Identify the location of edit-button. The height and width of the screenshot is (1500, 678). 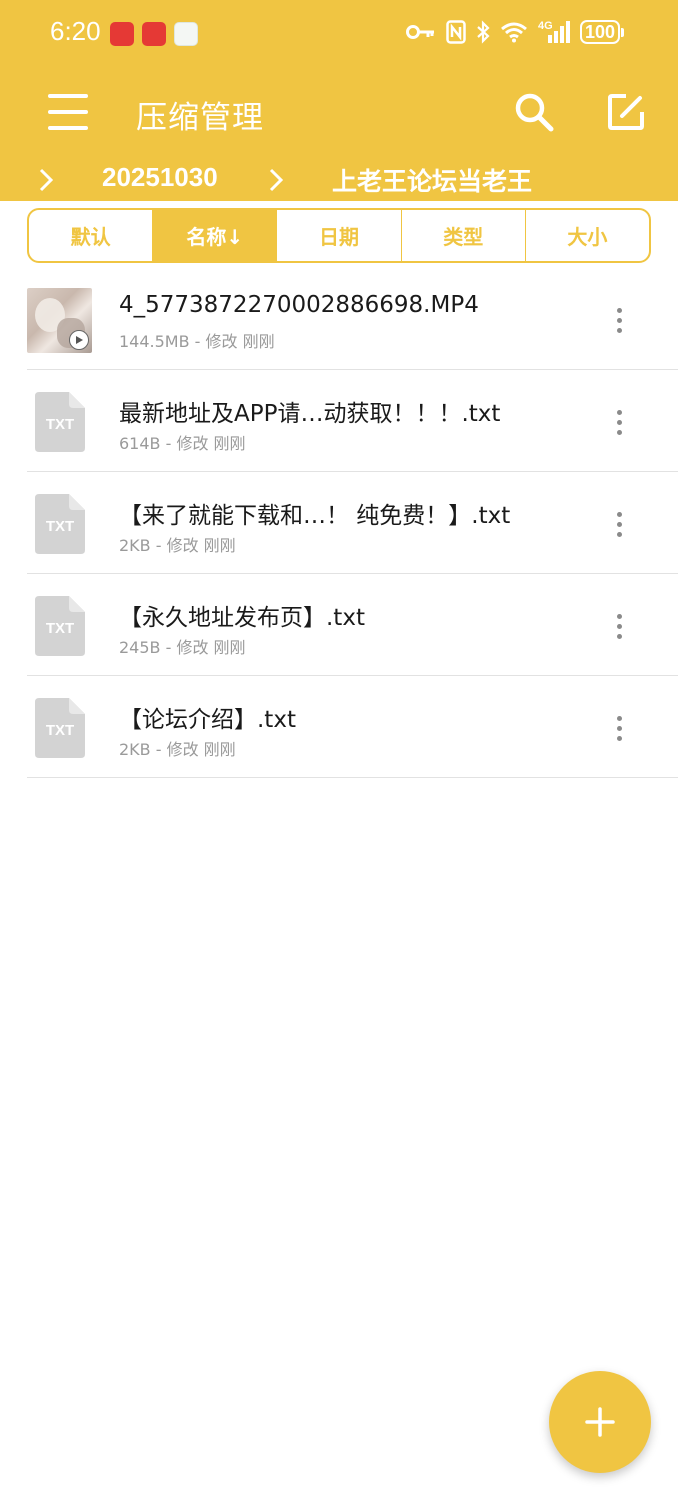
(626, 112).